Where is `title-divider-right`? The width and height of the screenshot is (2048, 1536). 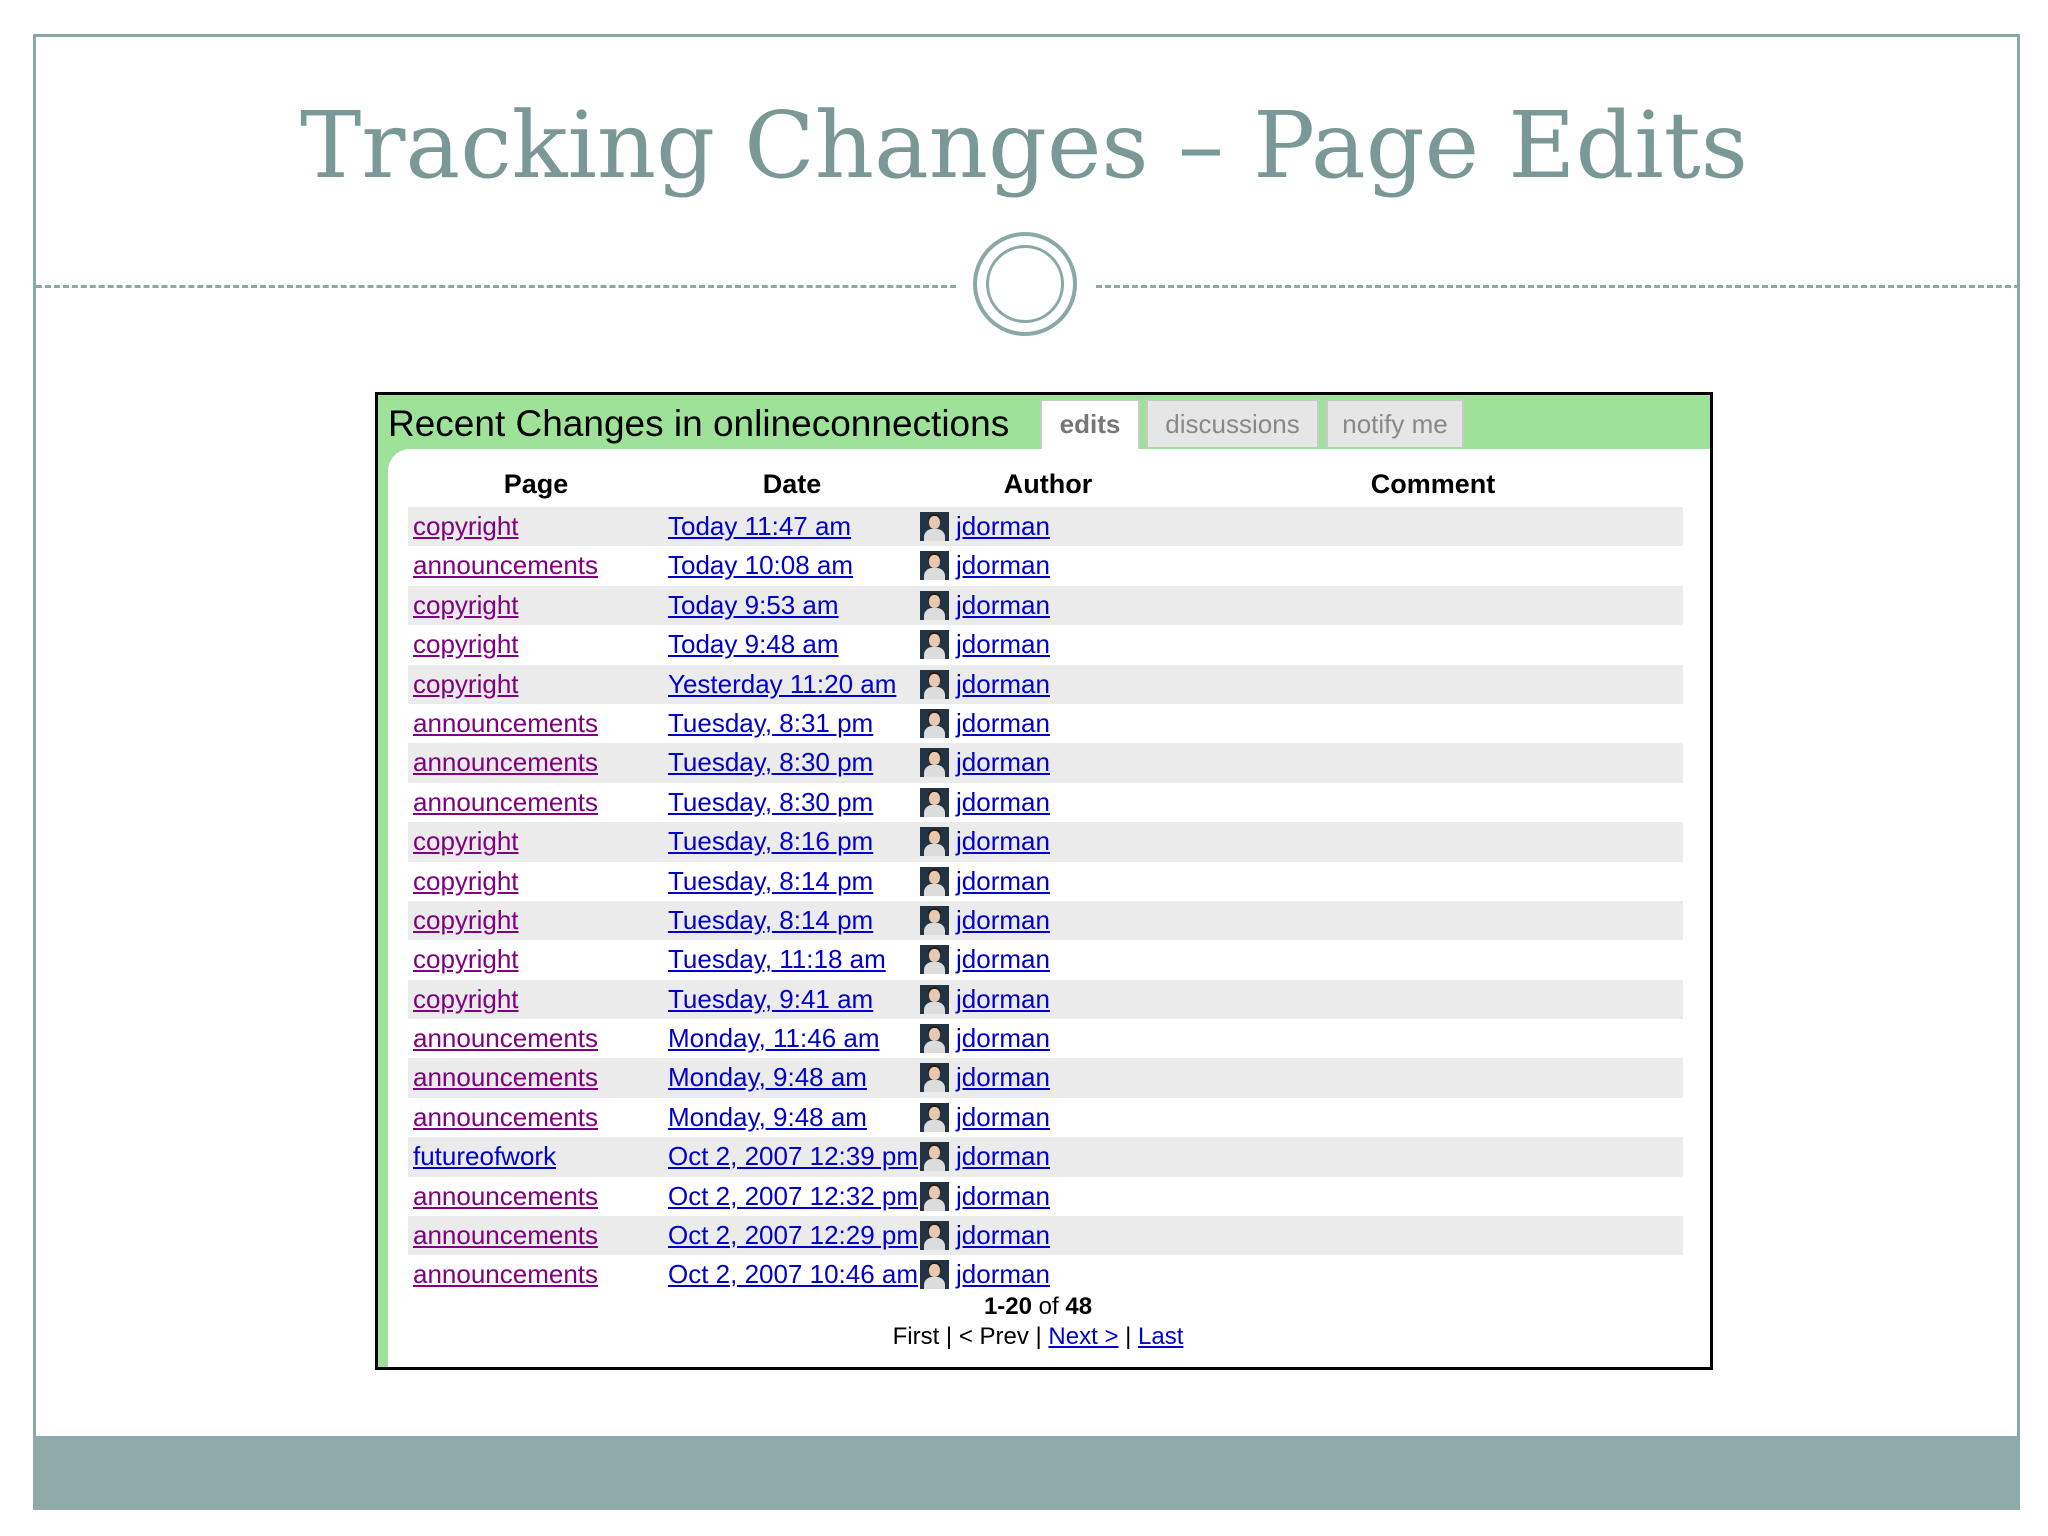
title-divider-right is located at coordinates (1558, 286).